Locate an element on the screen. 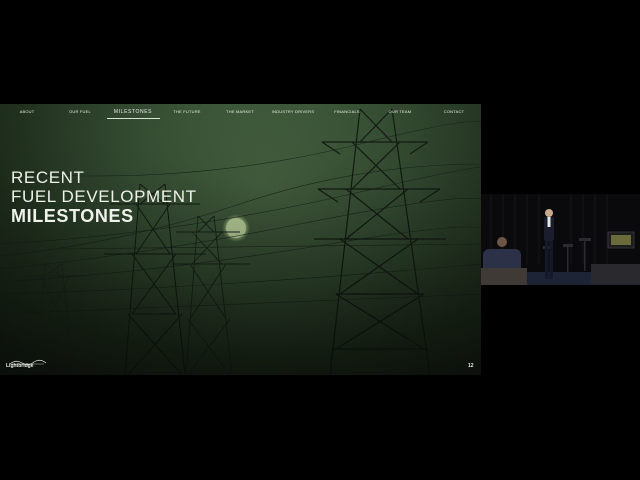  nav-item-the-future: THE FUTURE is located at coordinates (186, 111).